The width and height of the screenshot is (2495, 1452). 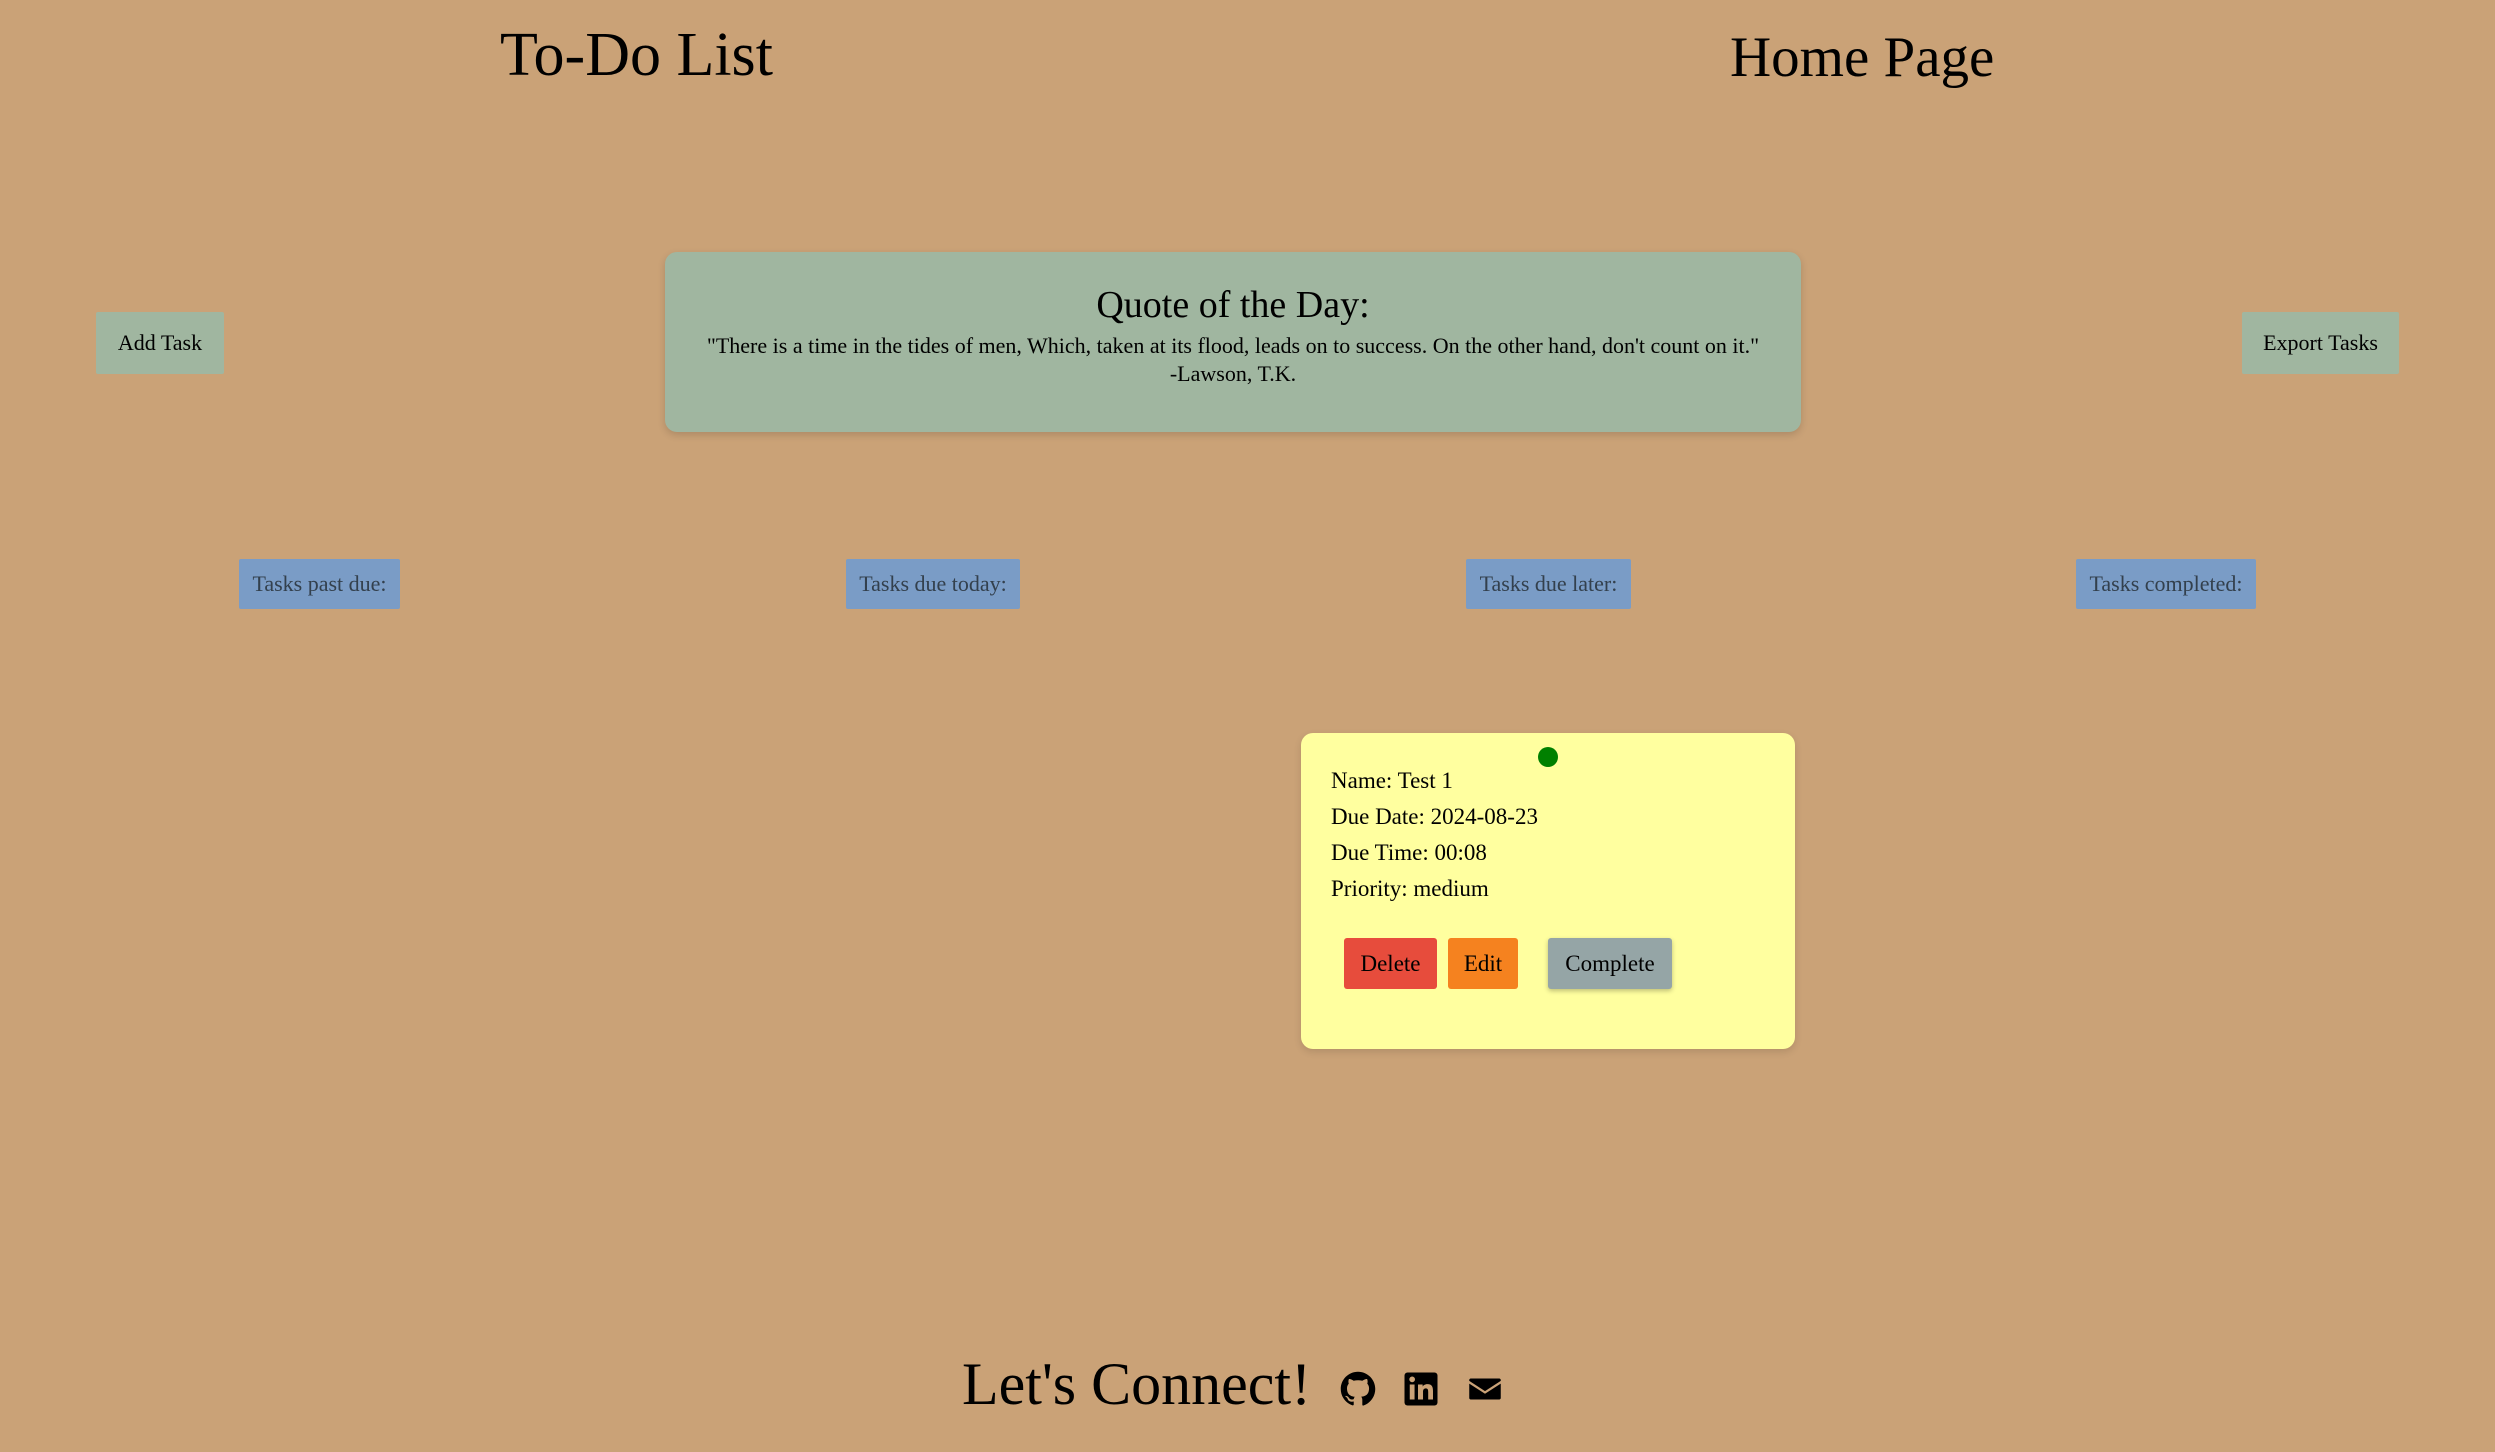 I want to click on task-name: Name: Test 1, so click(x=1392, y=780).